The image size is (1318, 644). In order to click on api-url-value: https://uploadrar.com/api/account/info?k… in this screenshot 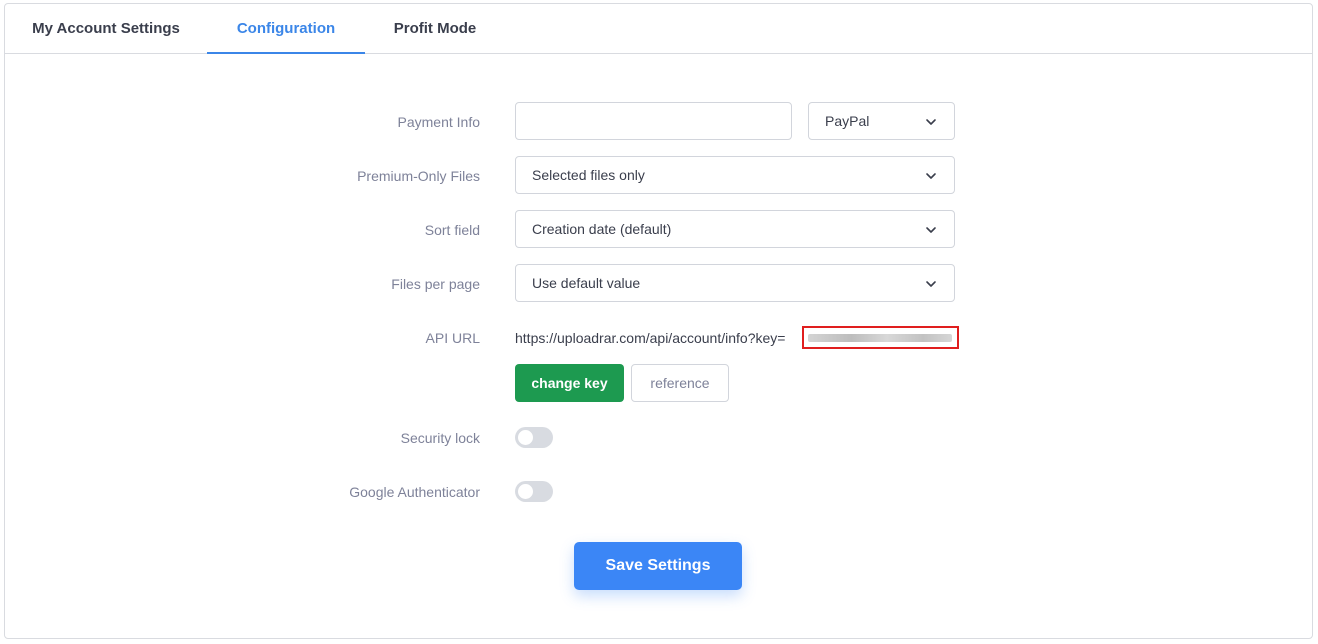, I will do `click(650, 338)`.